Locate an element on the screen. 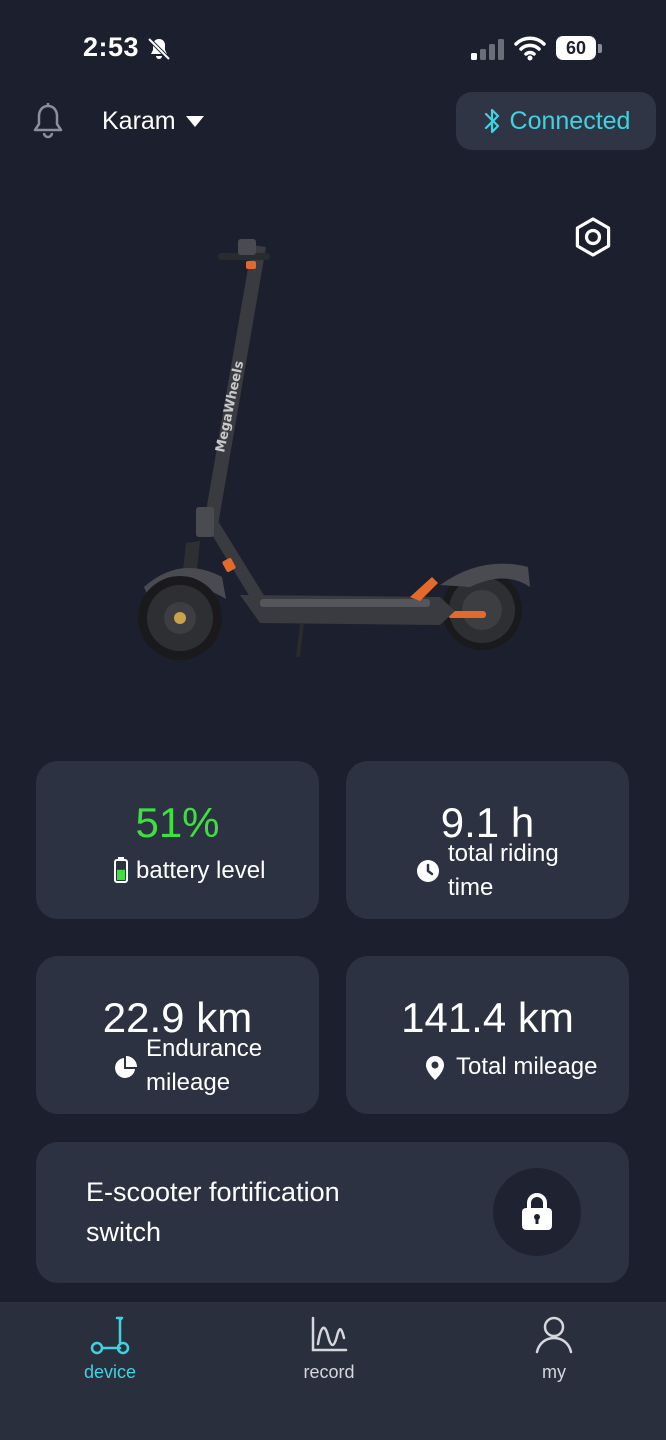 This screenshot has width=666, height=1440. lock-icon is located at coordinates (537, 1211).